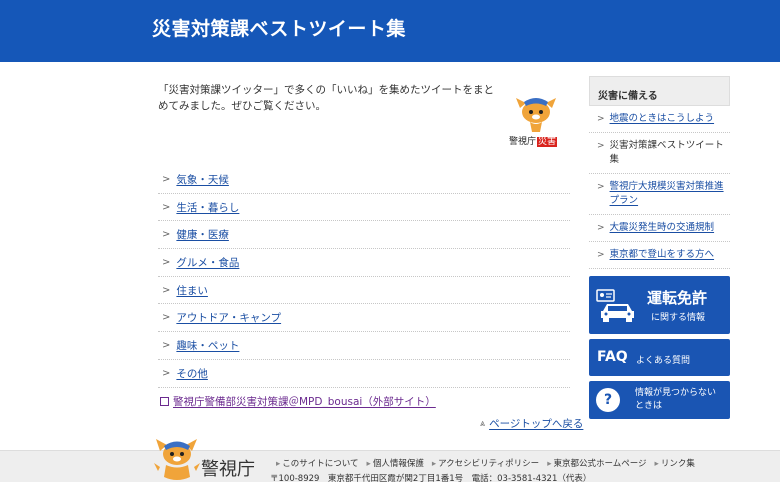 Image resolution: width=780 pixels, height=482 pixels. Describe the element at coordinates (207, 345) in the screenshot. I see `category-link: 趣味・ペット` at that location.